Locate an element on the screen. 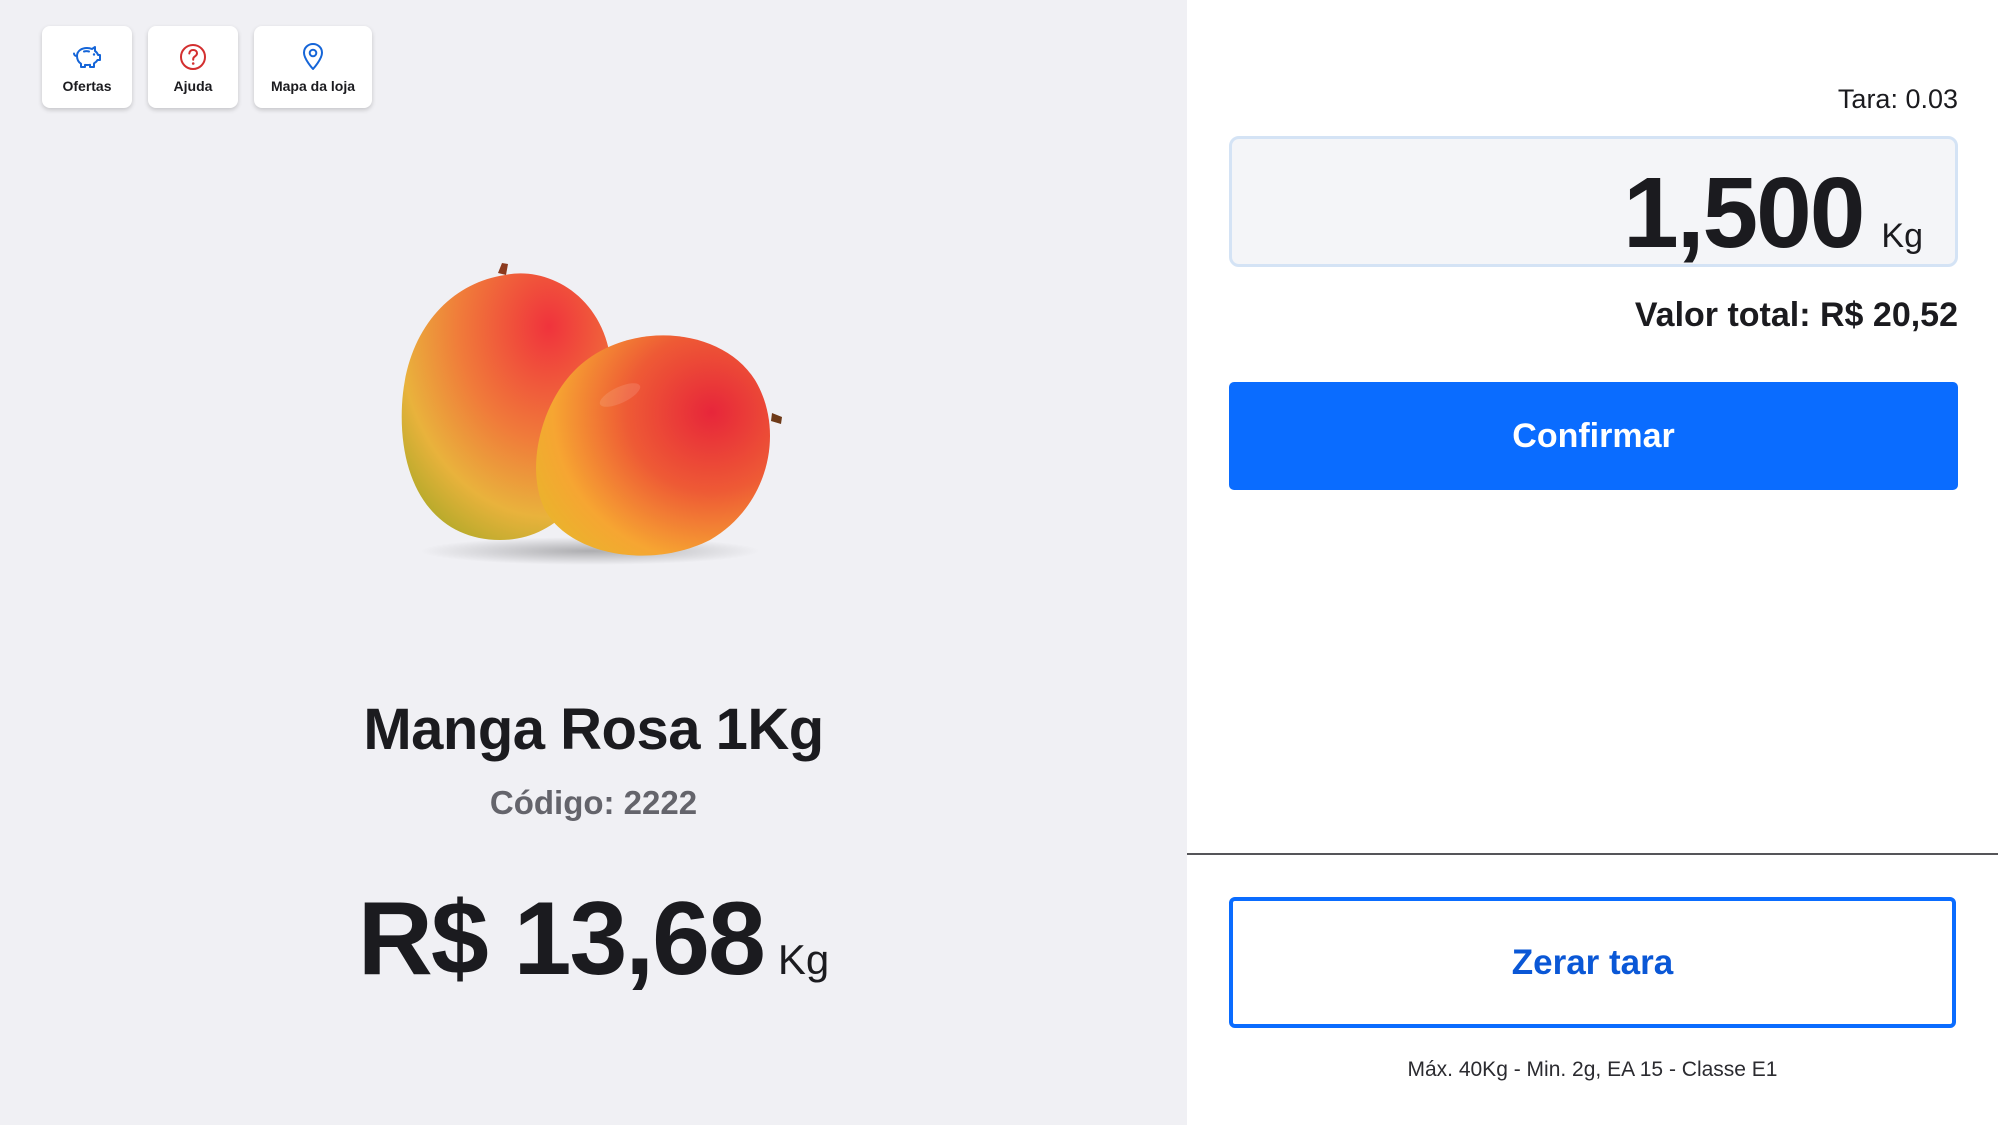 The width and height of the screenshot is (2000, 1125). mapa-da-loja-label: Mapa da loja is located at coordinates (313, 86).